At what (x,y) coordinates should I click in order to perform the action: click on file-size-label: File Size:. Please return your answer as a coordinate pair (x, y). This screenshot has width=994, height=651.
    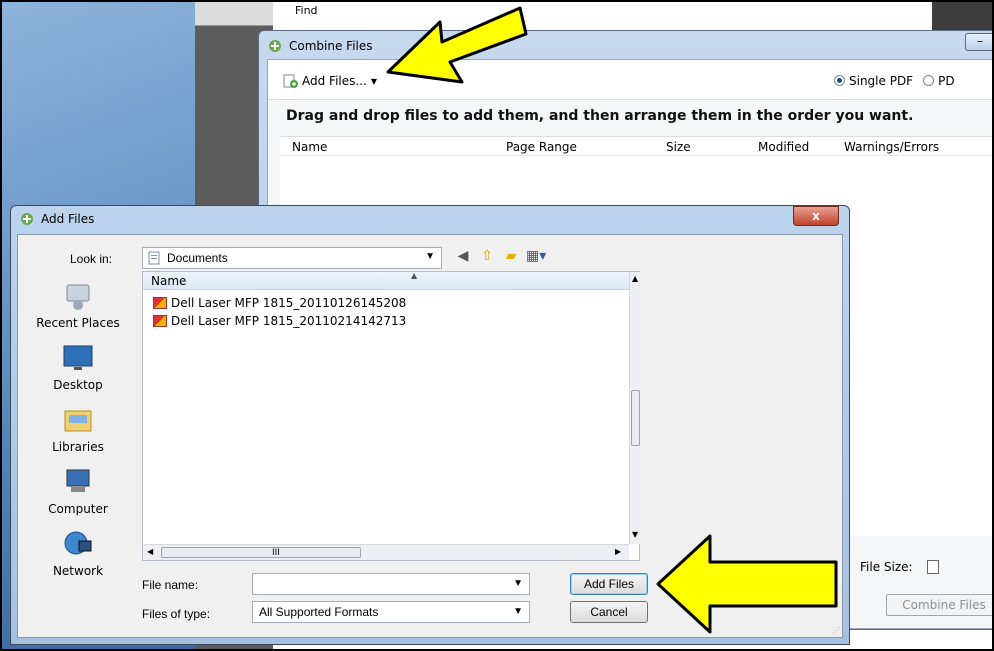
    Looking at the image, I should click on (886, 567).